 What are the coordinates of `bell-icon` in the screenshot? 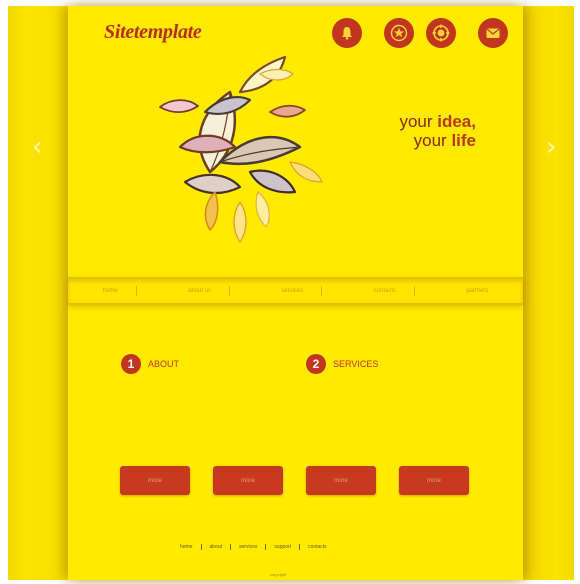 It's located at (347, 33).